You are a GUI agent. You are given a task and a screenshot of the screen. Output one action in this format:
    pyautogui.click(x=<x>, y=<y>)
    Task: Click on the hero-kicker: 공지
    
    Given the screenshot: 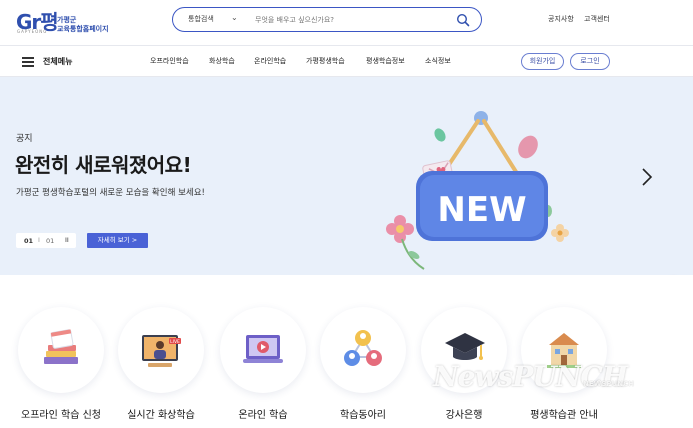 What is the action you would take?
    pyautogui.click(x=24, y=139)
    